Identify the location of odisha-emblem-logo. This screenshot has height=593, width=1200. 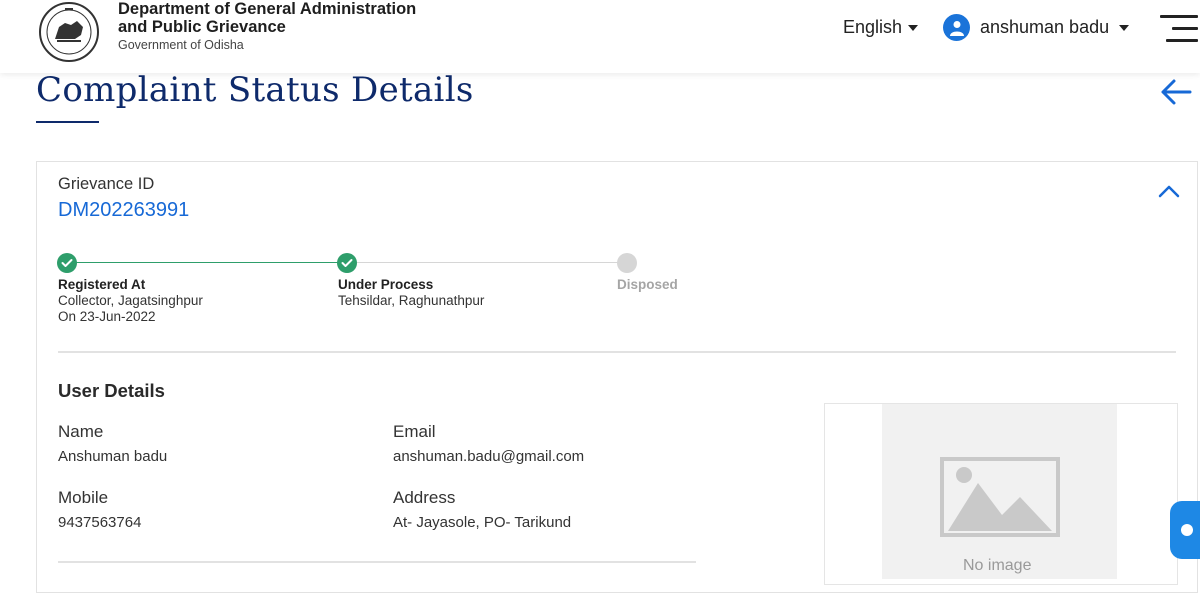
(69, 32).